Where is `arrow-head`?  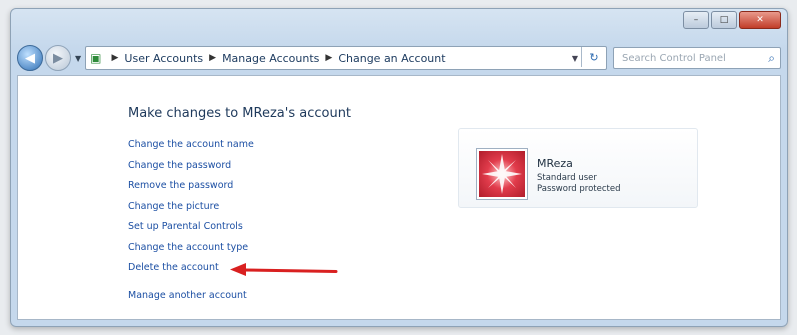
arrow-head is located at coordinates (238, 269).